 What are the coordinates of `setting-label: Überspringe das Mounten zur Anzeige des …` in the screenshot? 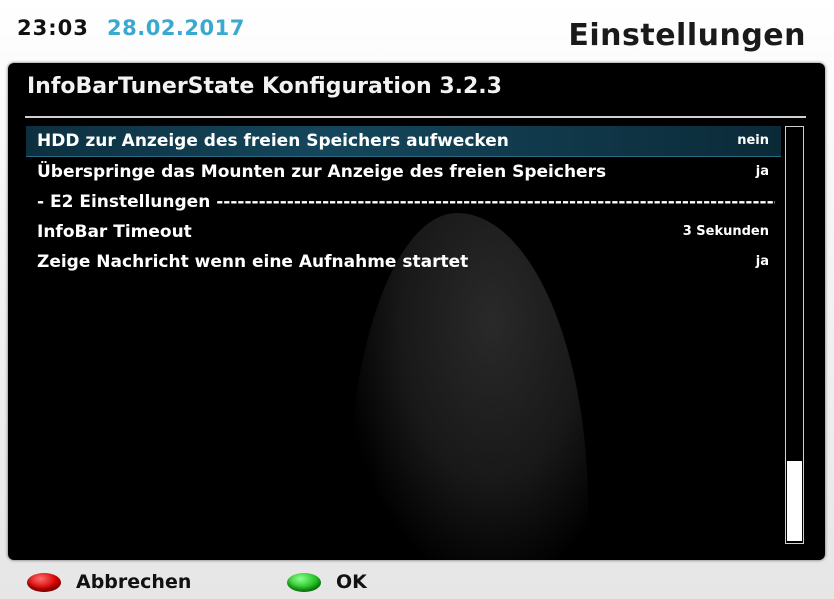 It's located at (322, 172).